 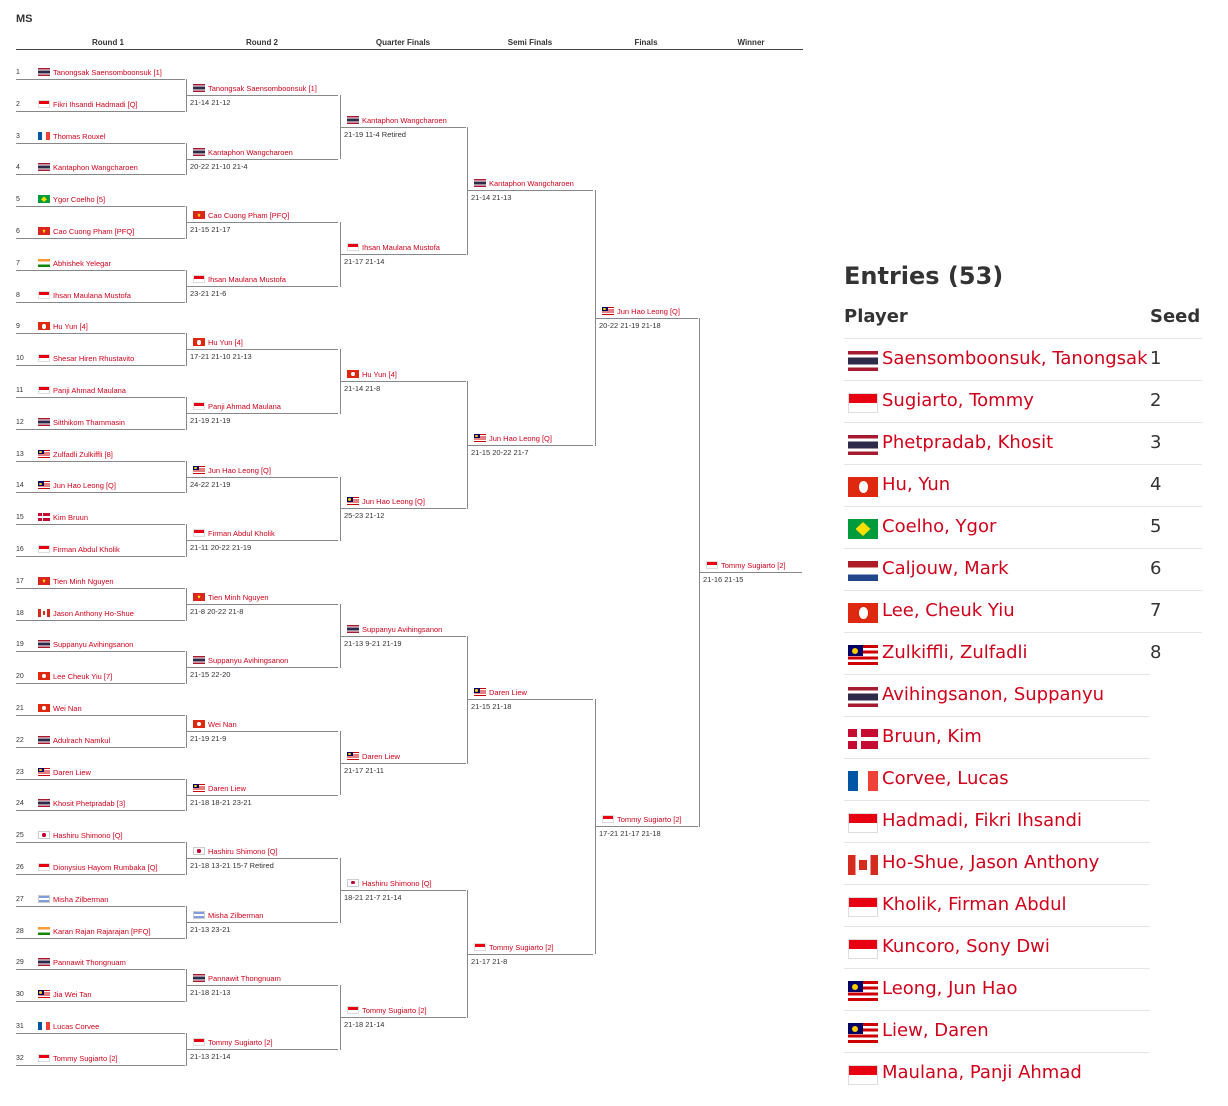 I want to click on player-entry-round2: Hashiru Shimono [Q], so click(x=235, y=852).